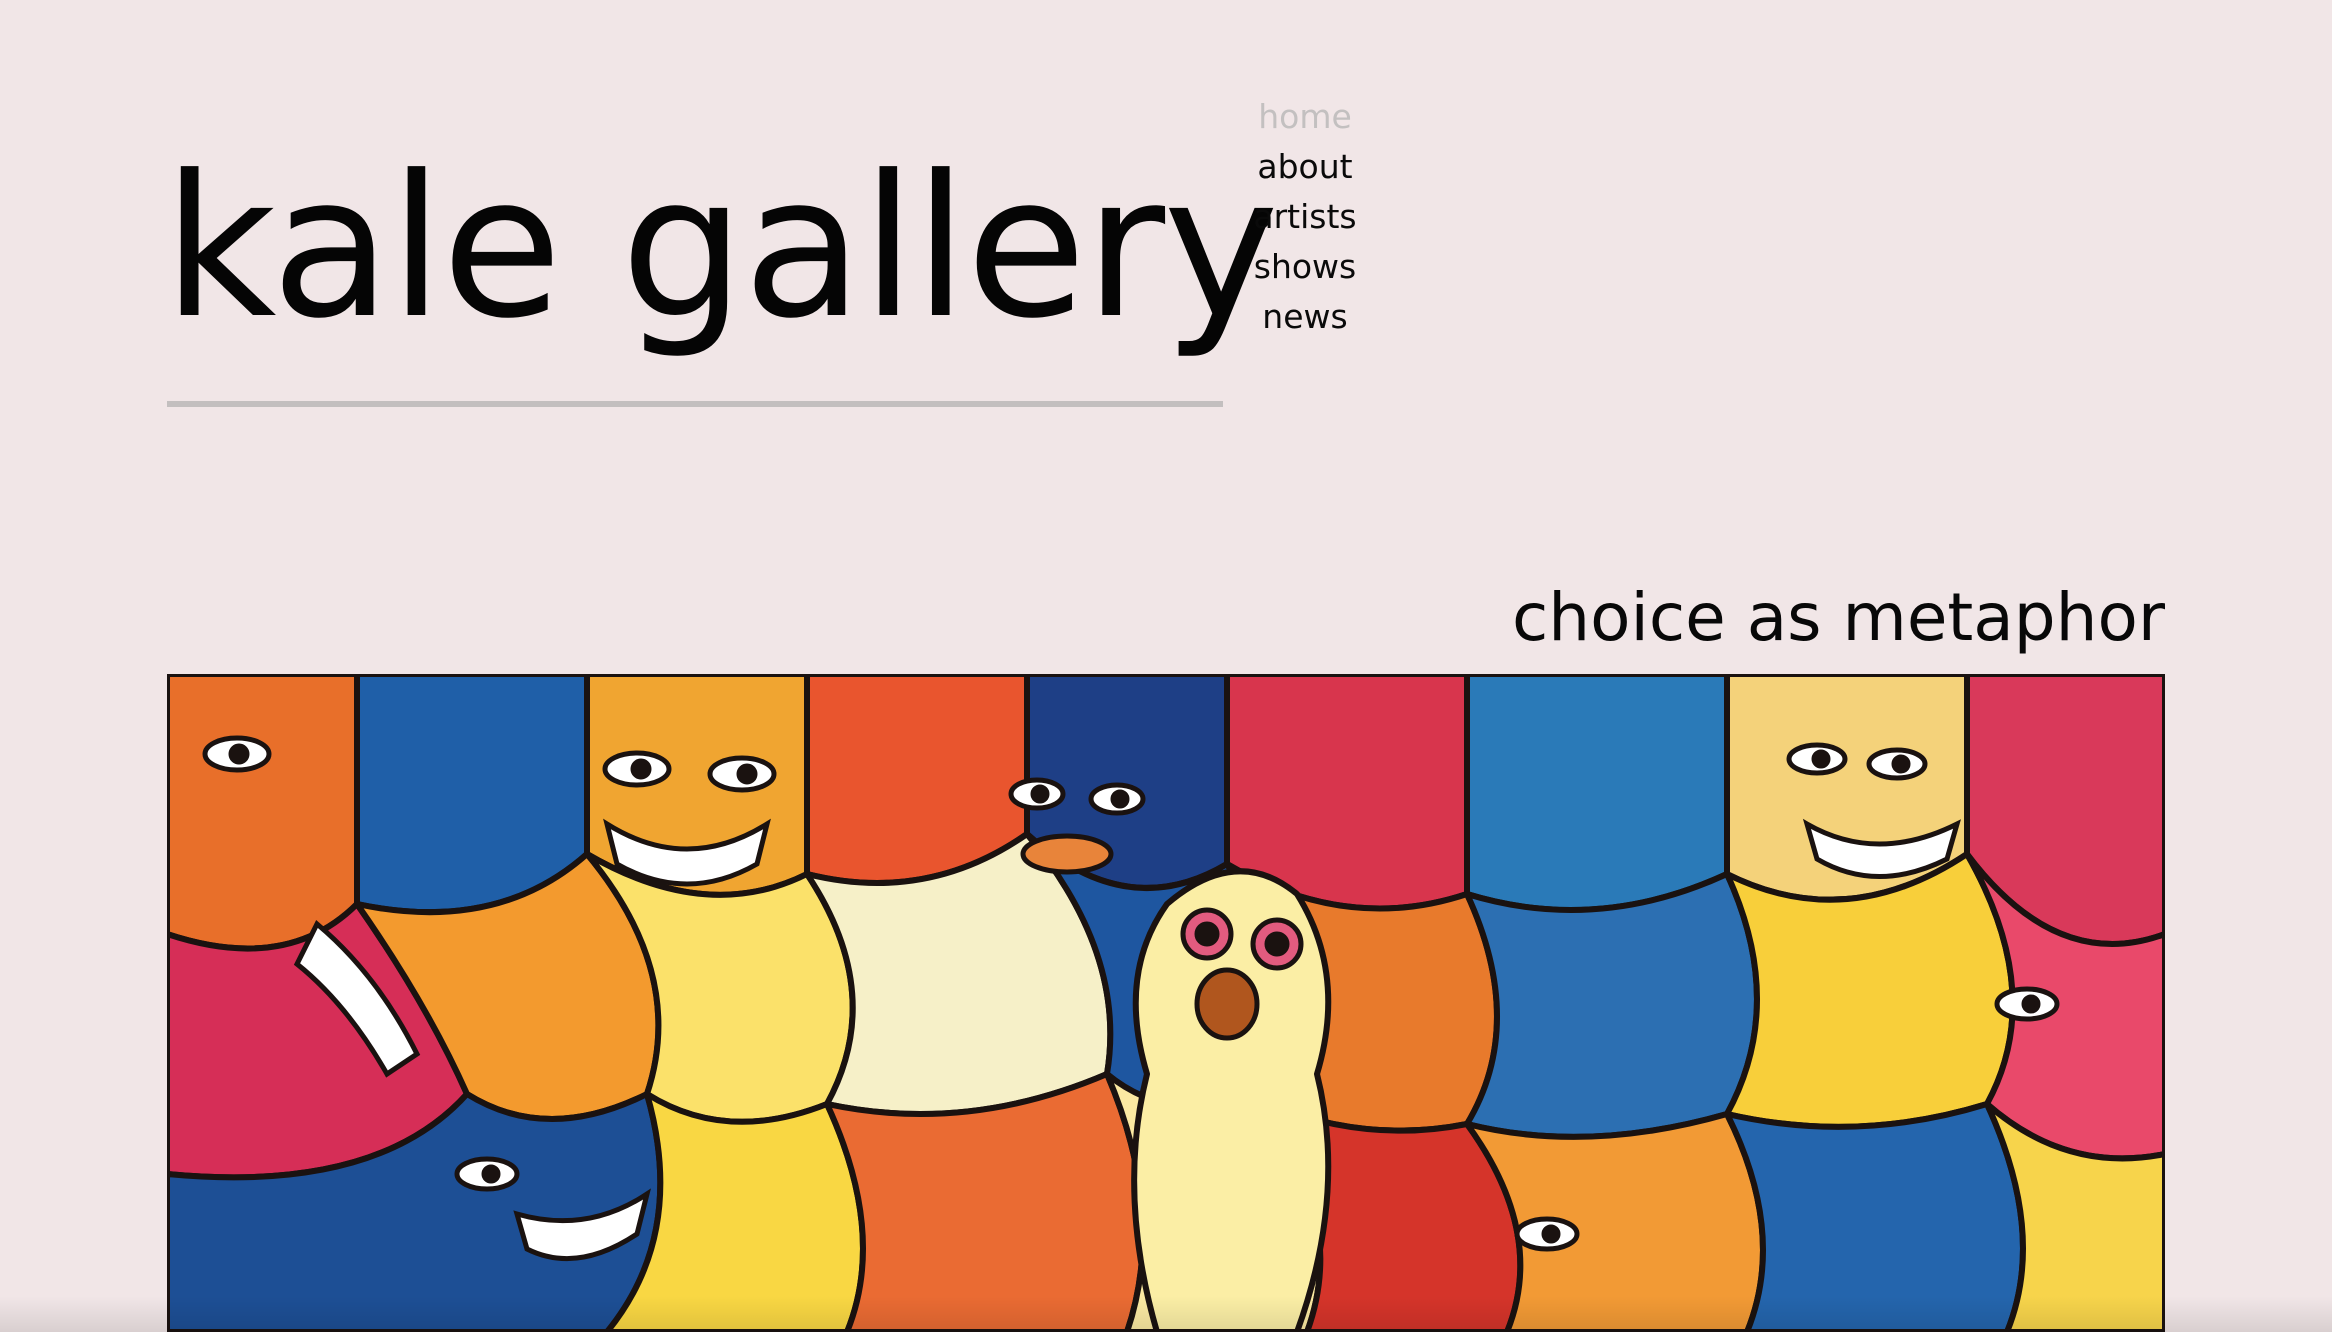  I want to click on title-underline, so click(695, 404).